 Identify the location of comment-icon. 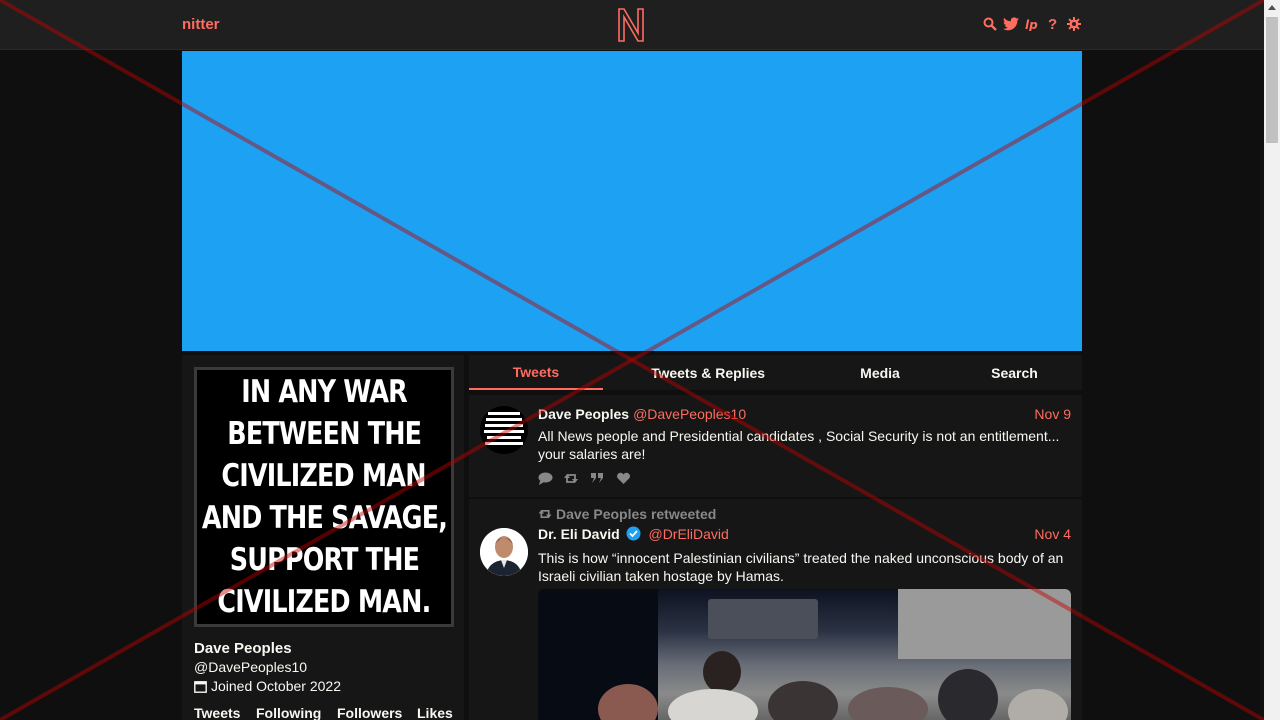
(545, 478).